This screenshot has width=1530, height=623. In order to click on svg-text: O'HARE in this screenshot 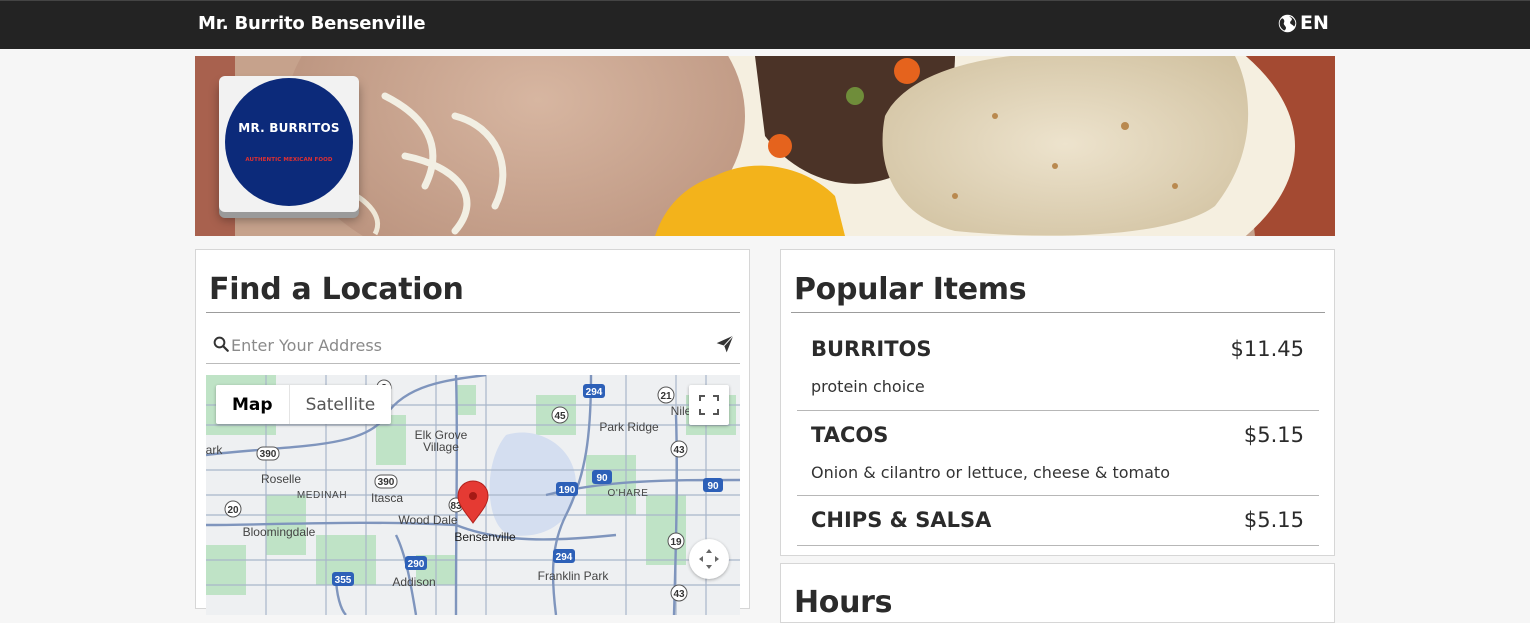, I will do `click(627, 493)`.